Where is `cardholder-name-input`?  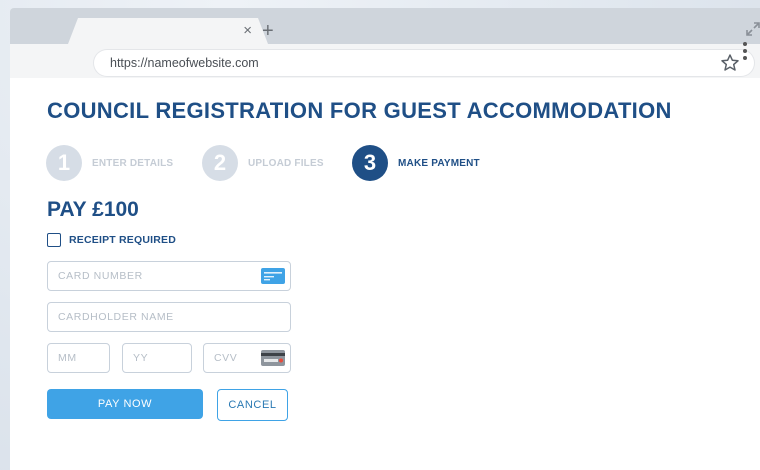
cardholder-name-input is located at coordinates (169, 317).